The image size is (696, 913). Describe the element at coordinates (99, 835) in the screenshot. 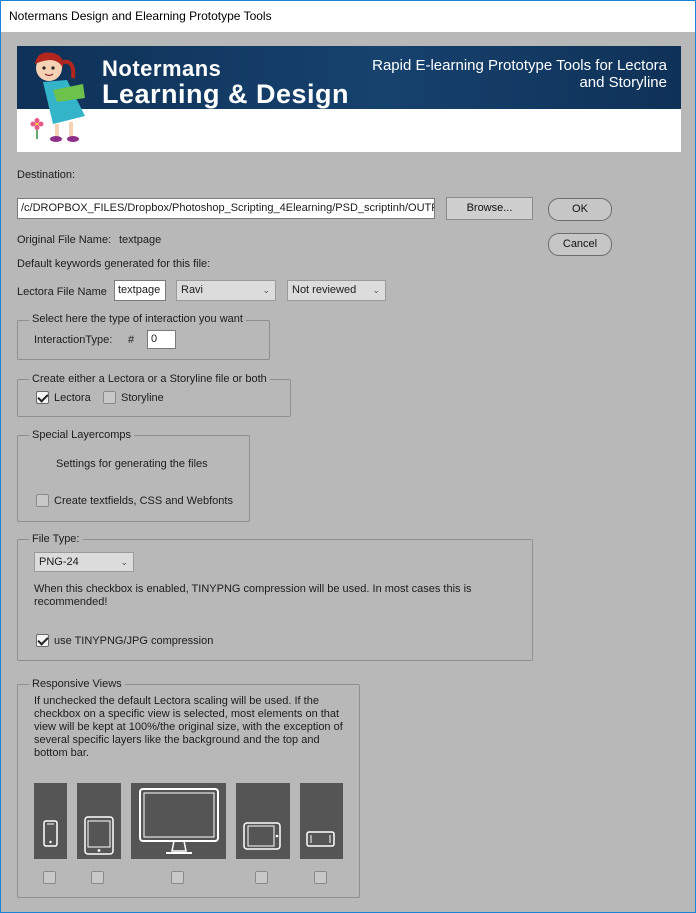

I see `tablet-portrait-icon` at that location.